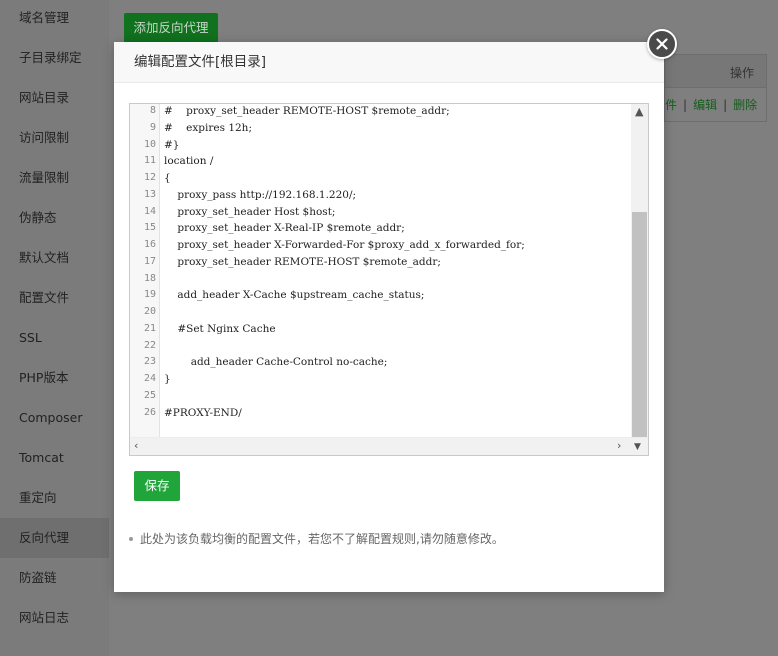 The image size is (778, 656). Describe the element at coordinates (639, 325) in the screenshot. I see `vertical-scroll-thumb` at that location.